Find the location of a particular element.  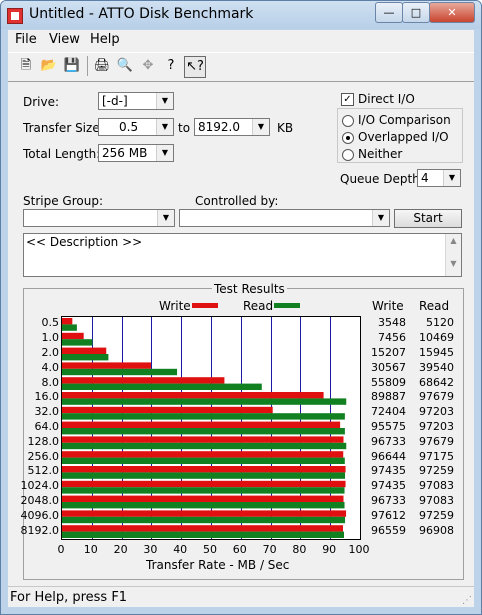

print-icon: 🖨 is located at coordinates (102, 66).